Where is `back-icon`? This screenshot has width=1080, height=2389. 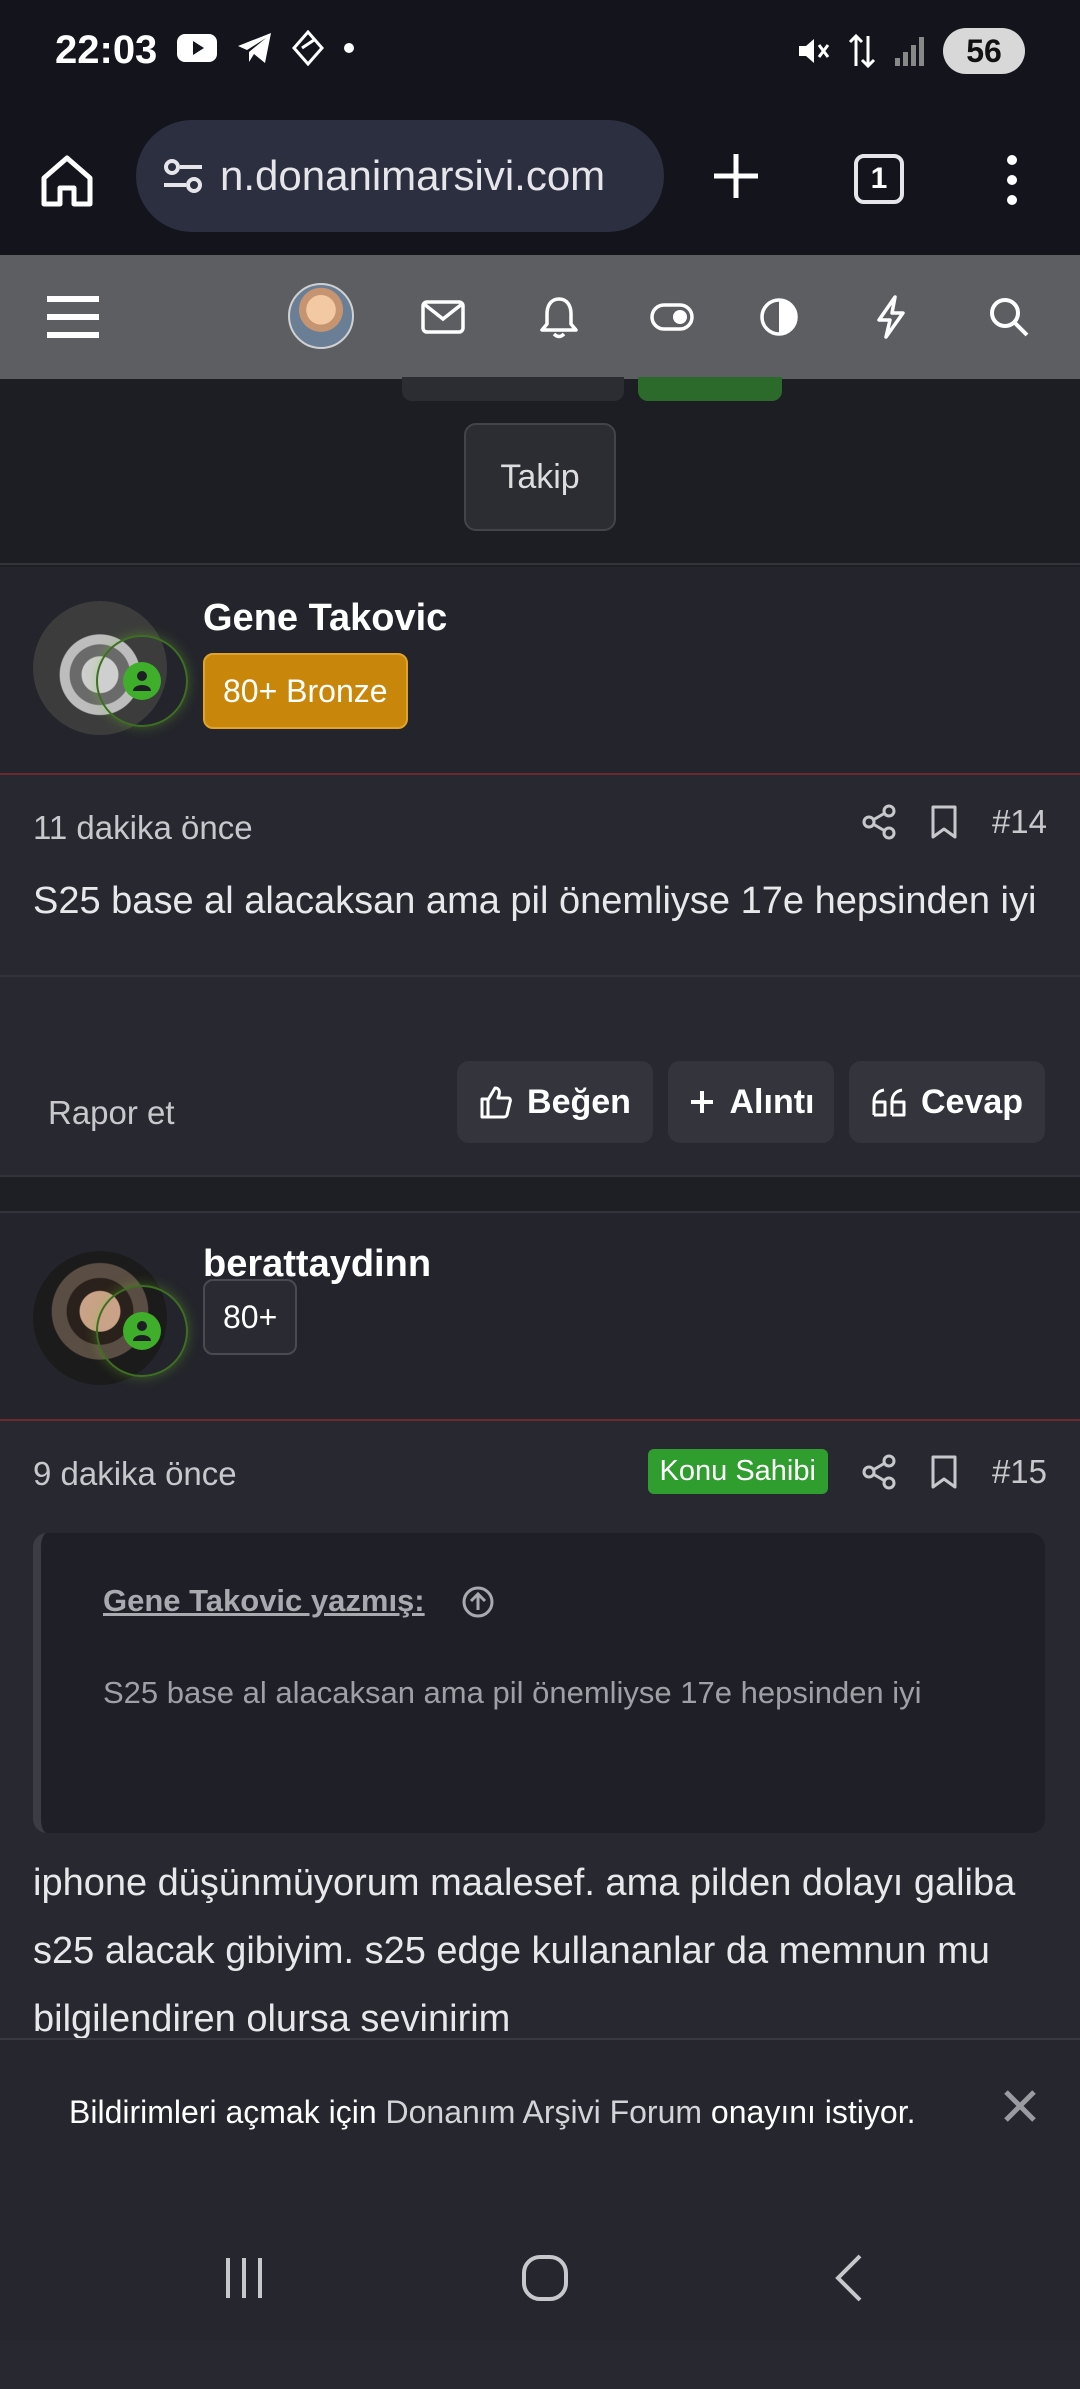
back-icon is located at coordinates (850, 2278).